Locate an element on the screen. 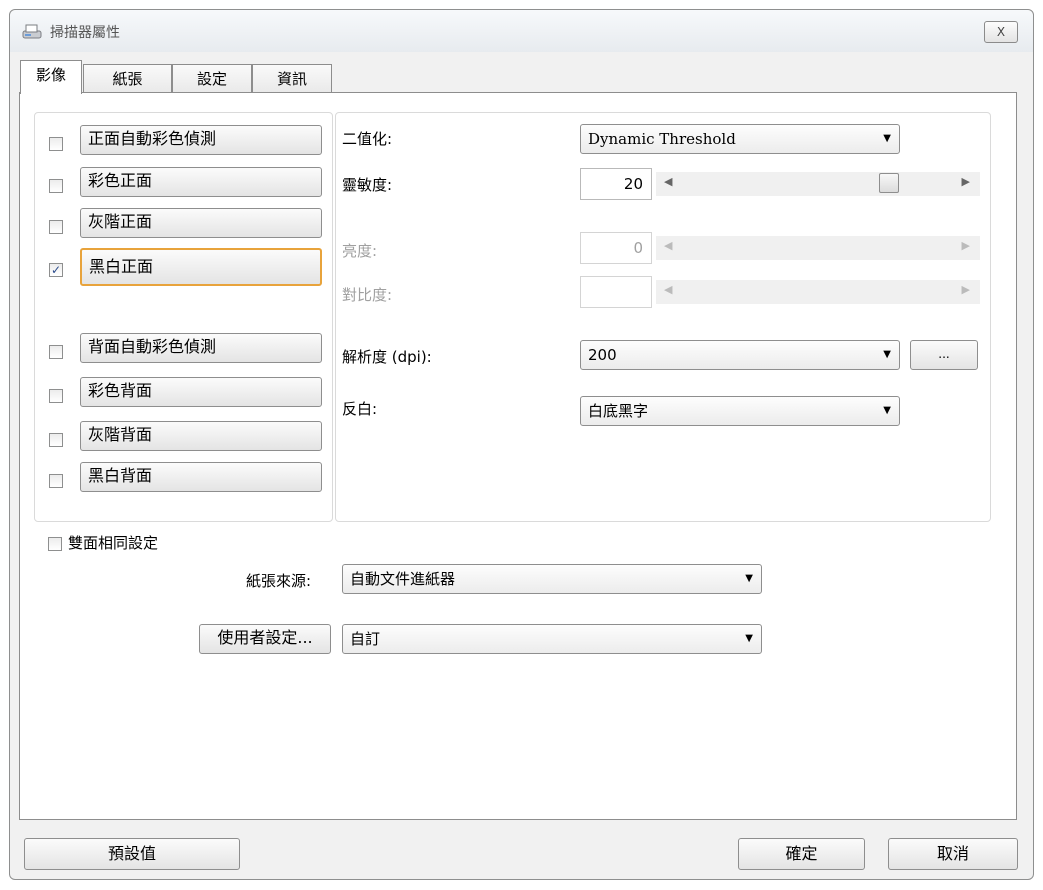 This screenshot has width=1043, height=890. front-gray-button: 灰階正面 is located at coordinates (201, 223).